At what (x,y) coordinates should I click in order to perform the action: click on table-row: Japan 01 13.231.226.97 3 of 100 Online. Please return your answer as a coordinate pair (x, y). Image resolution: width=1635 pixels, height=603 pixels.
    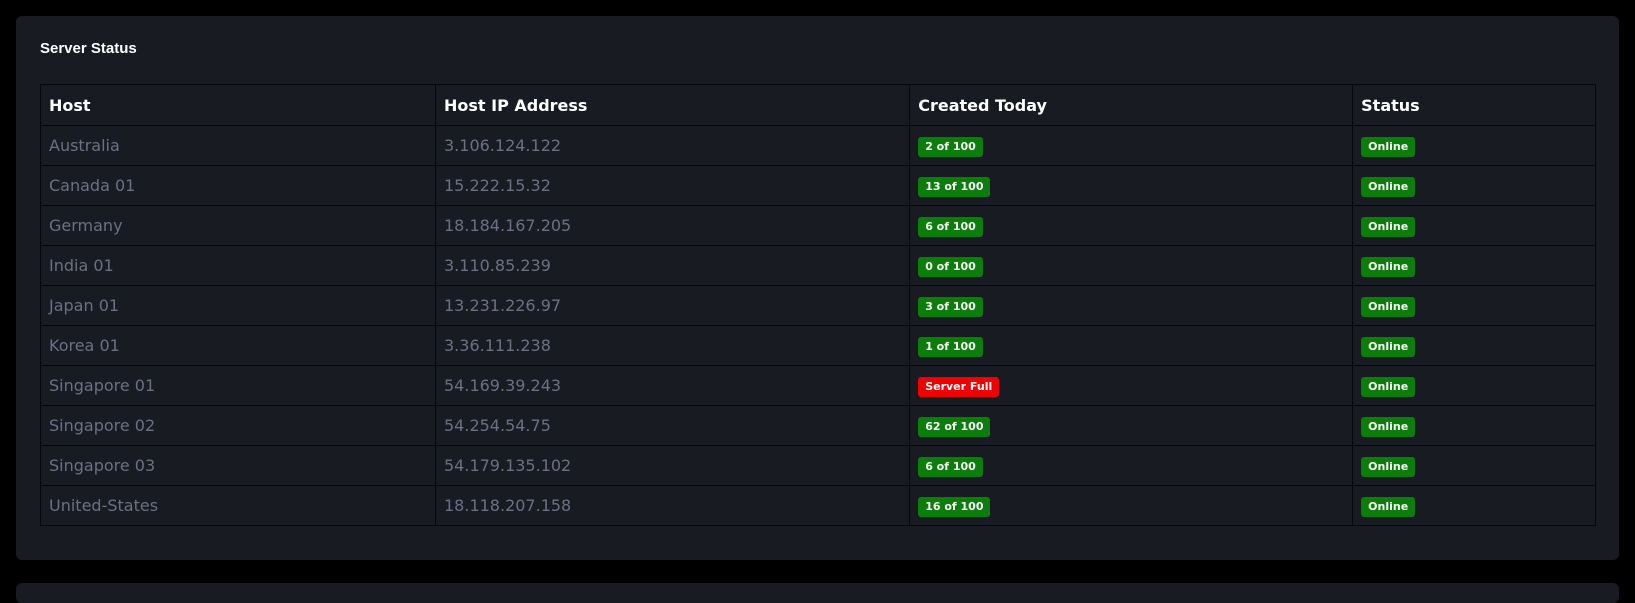
    Looking at the image, I should click on (818, 305).